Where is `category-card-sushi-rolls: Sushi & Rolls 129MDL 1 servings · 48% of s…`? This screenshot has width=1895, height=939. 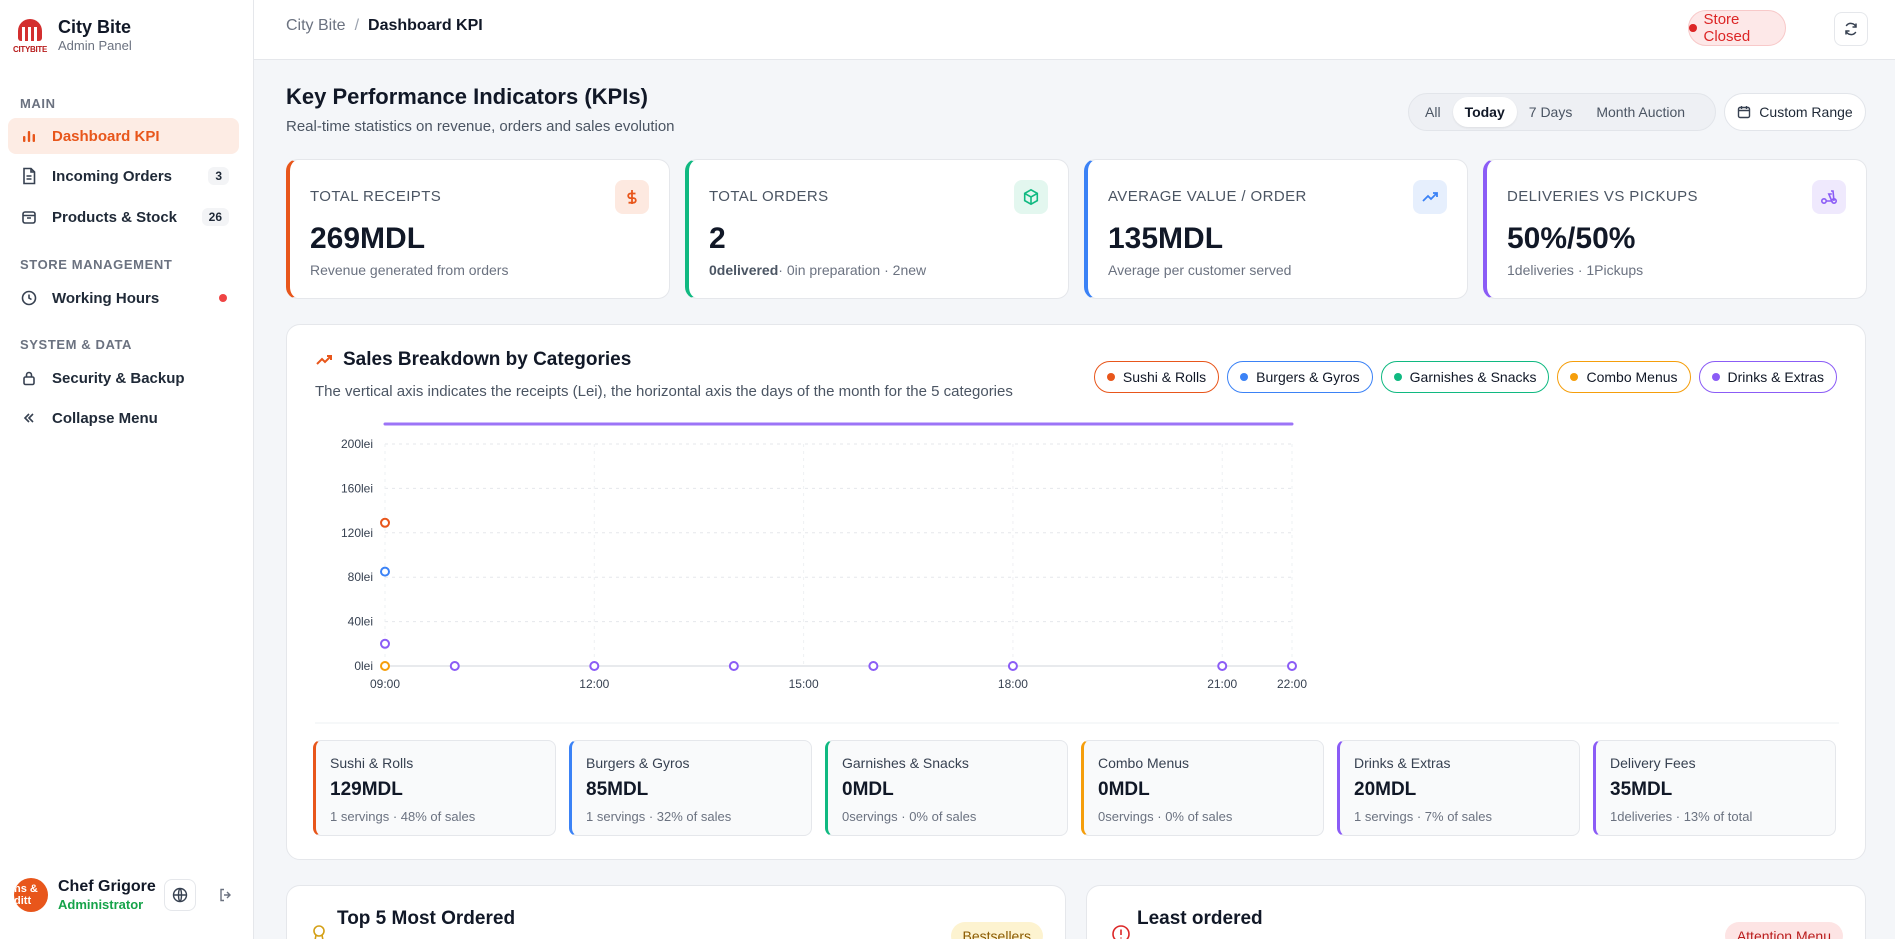 category-card-sushi-rolls: Sushi & Rolls 129MDL 1 servings · 48% of s… is located at coordinates (434, 788).